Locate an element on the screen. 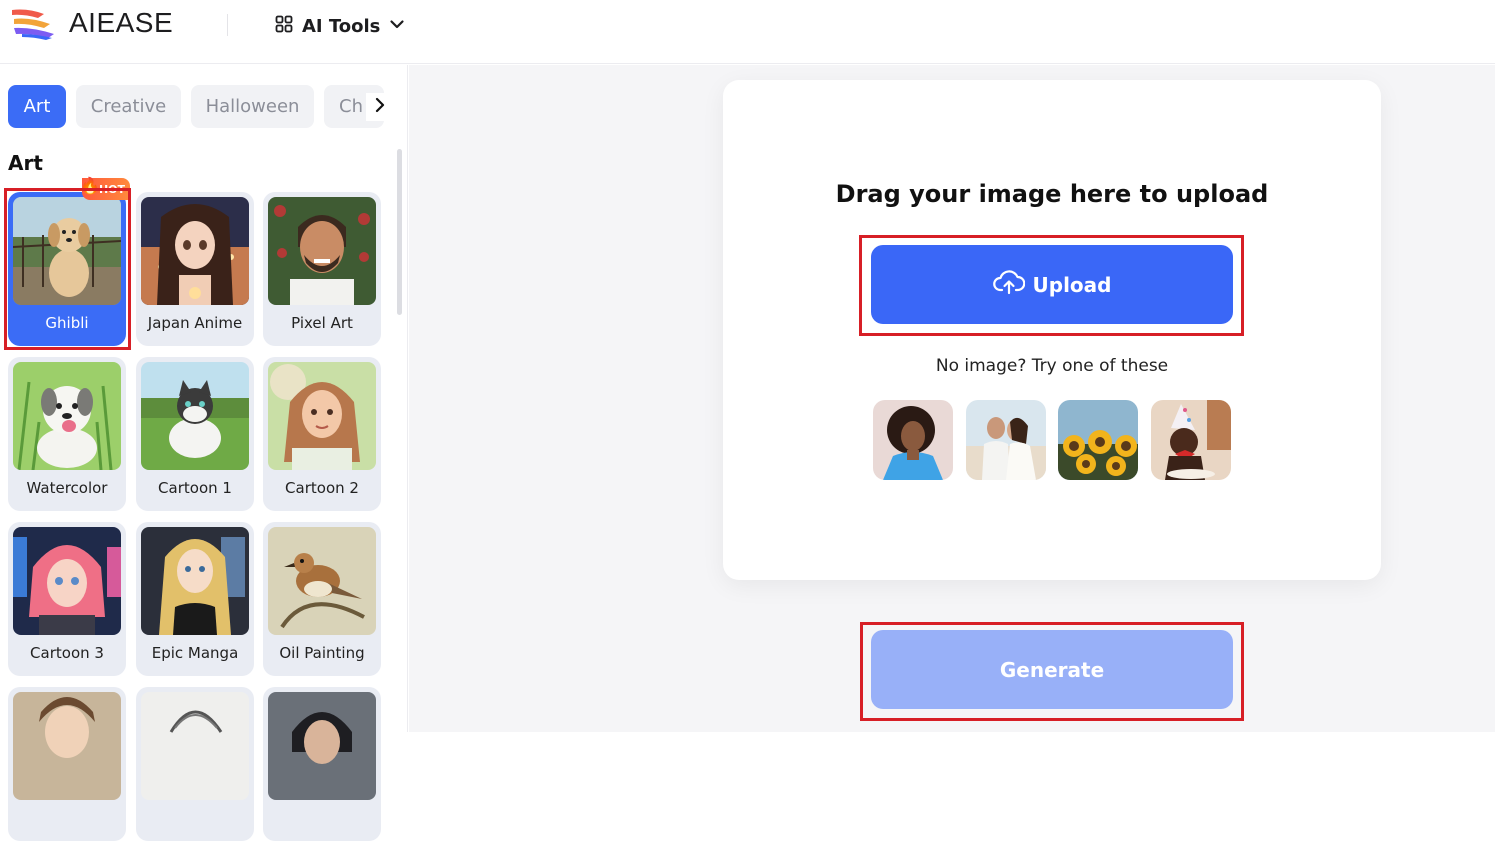  sample-image-sunflowers is located at coordinates (1098, 440).